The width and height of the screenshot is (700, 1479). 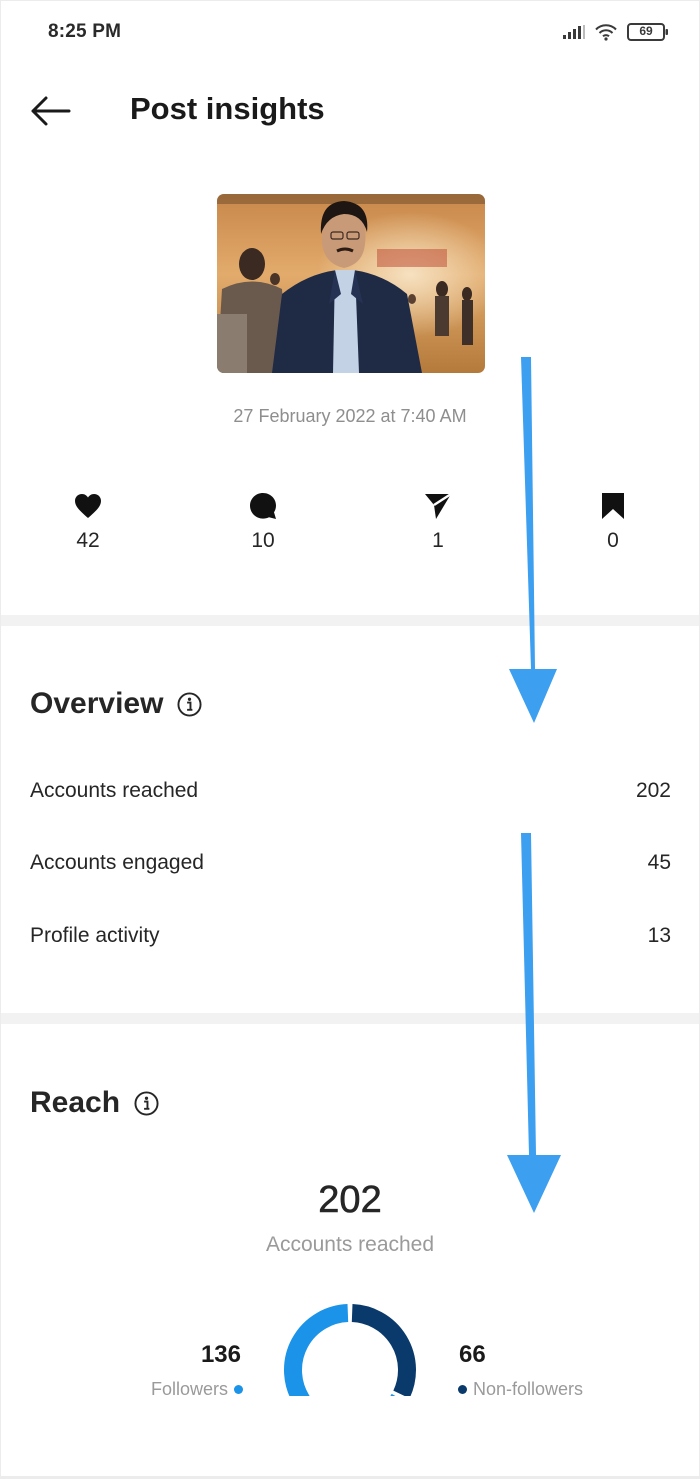 What do you see at coordinates (350, 791) in the screenshot?
I see `metric-accounts-reached: Accounts reached 202` at bounding box center [350, 791].